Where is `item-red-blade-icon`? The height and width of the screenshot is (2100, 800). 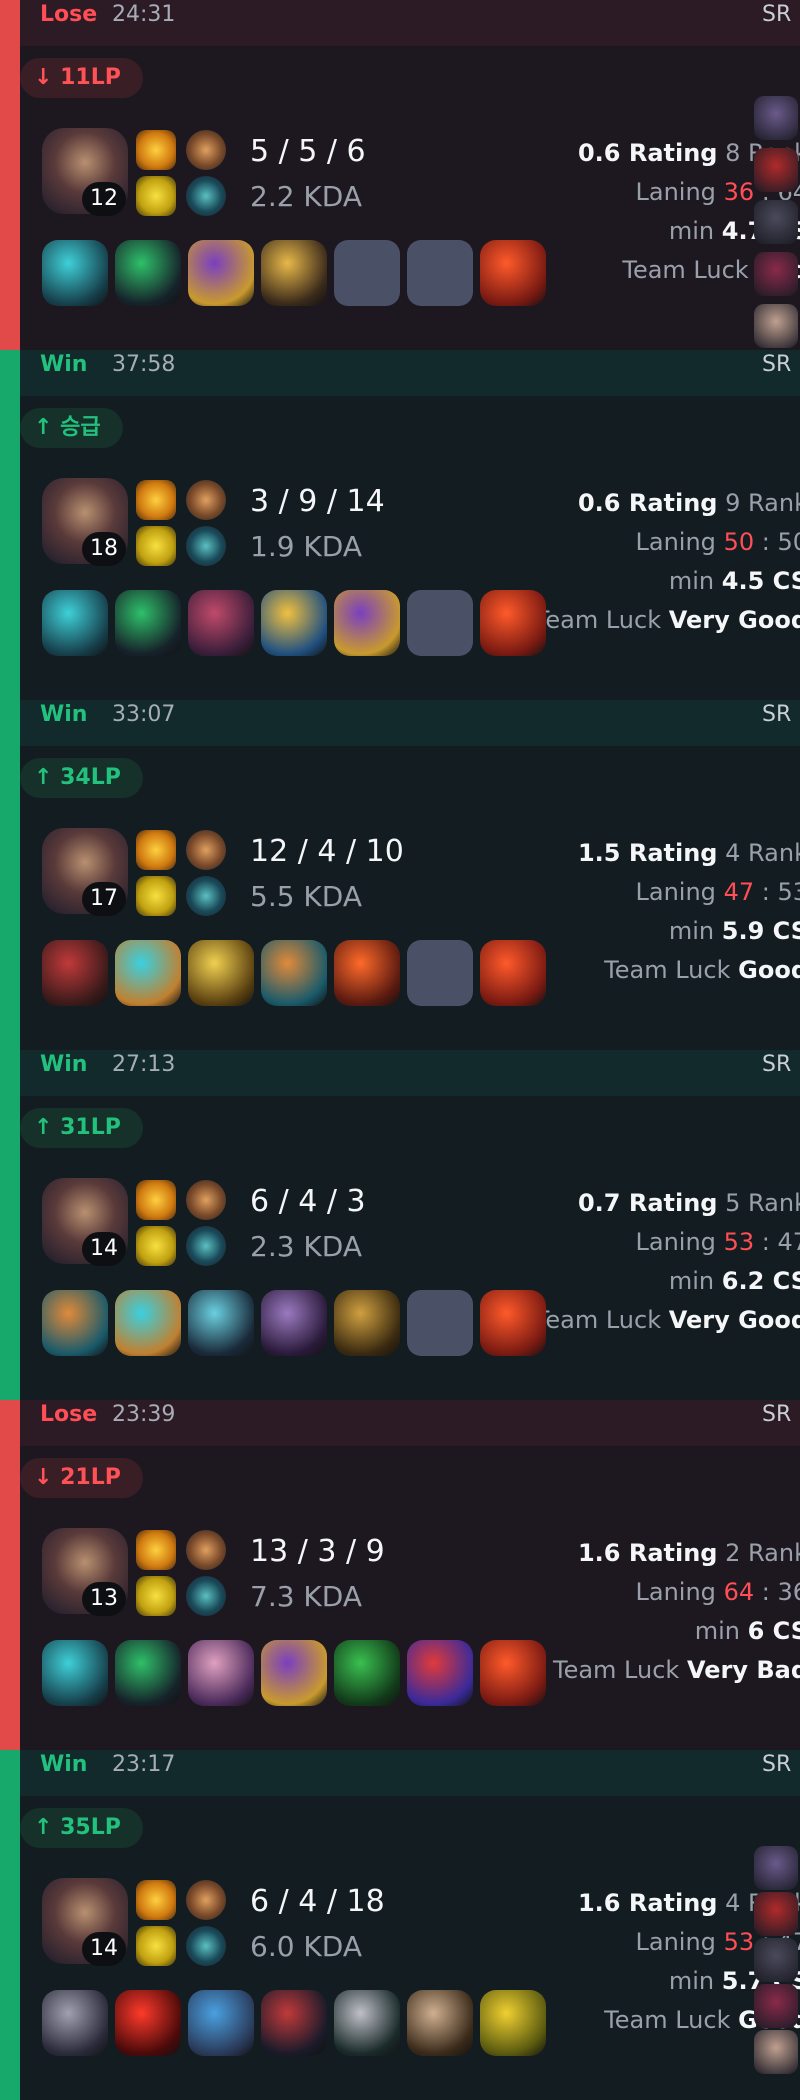
item-red-blade-icon is located at coordinates (367, 973).